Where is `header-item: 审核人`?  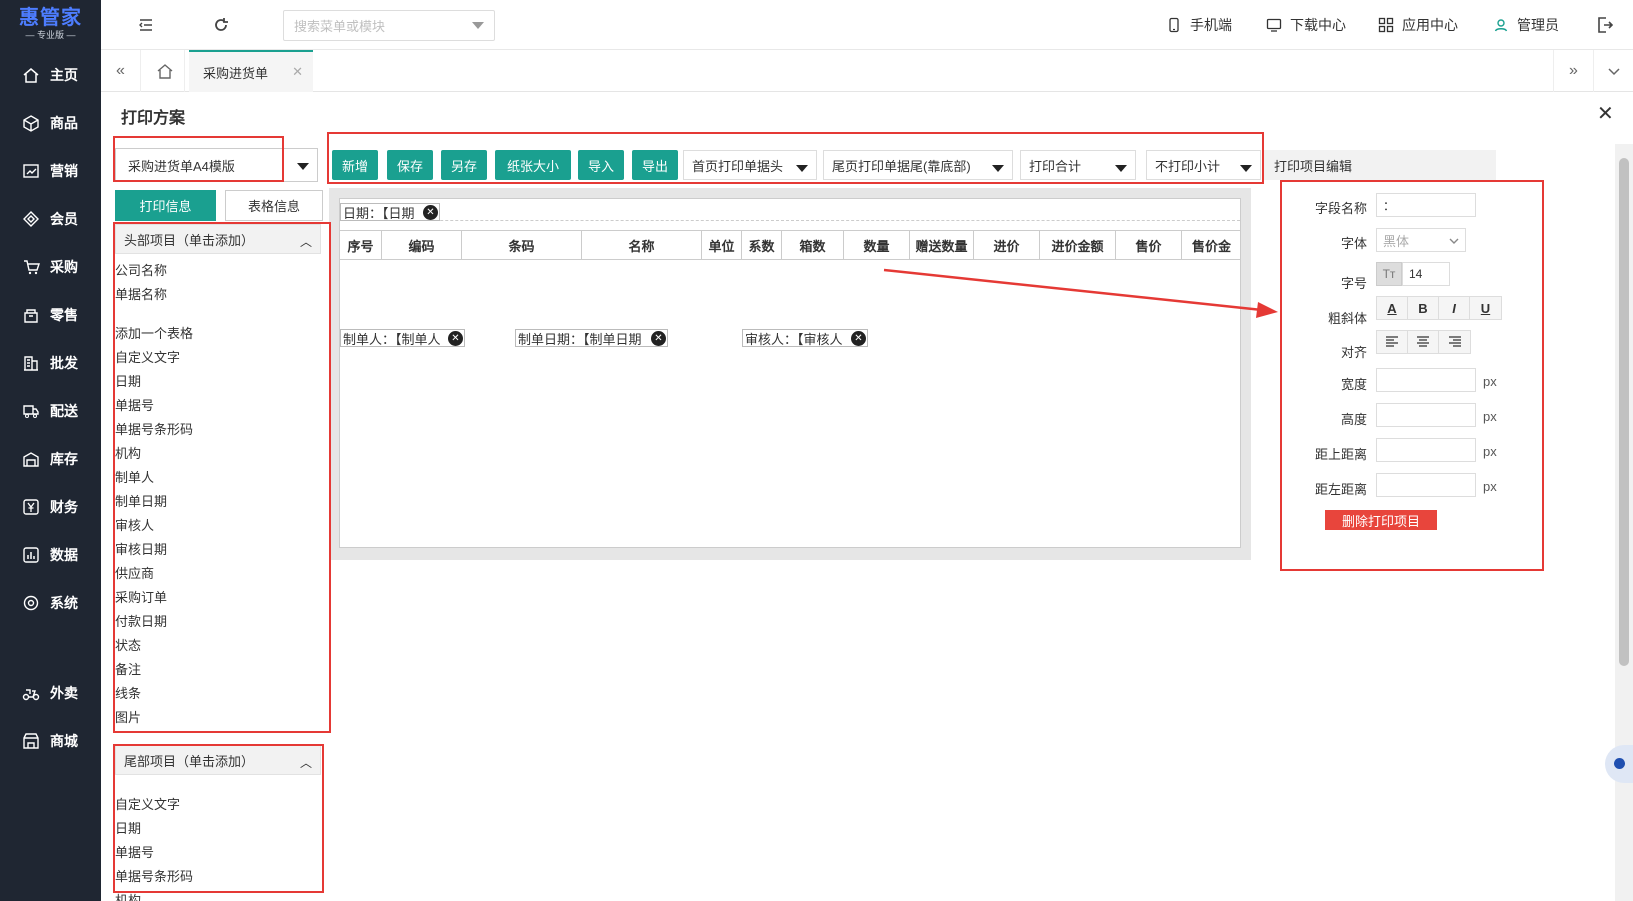
header-item: 审核人 is located at coordinates (134, 526).